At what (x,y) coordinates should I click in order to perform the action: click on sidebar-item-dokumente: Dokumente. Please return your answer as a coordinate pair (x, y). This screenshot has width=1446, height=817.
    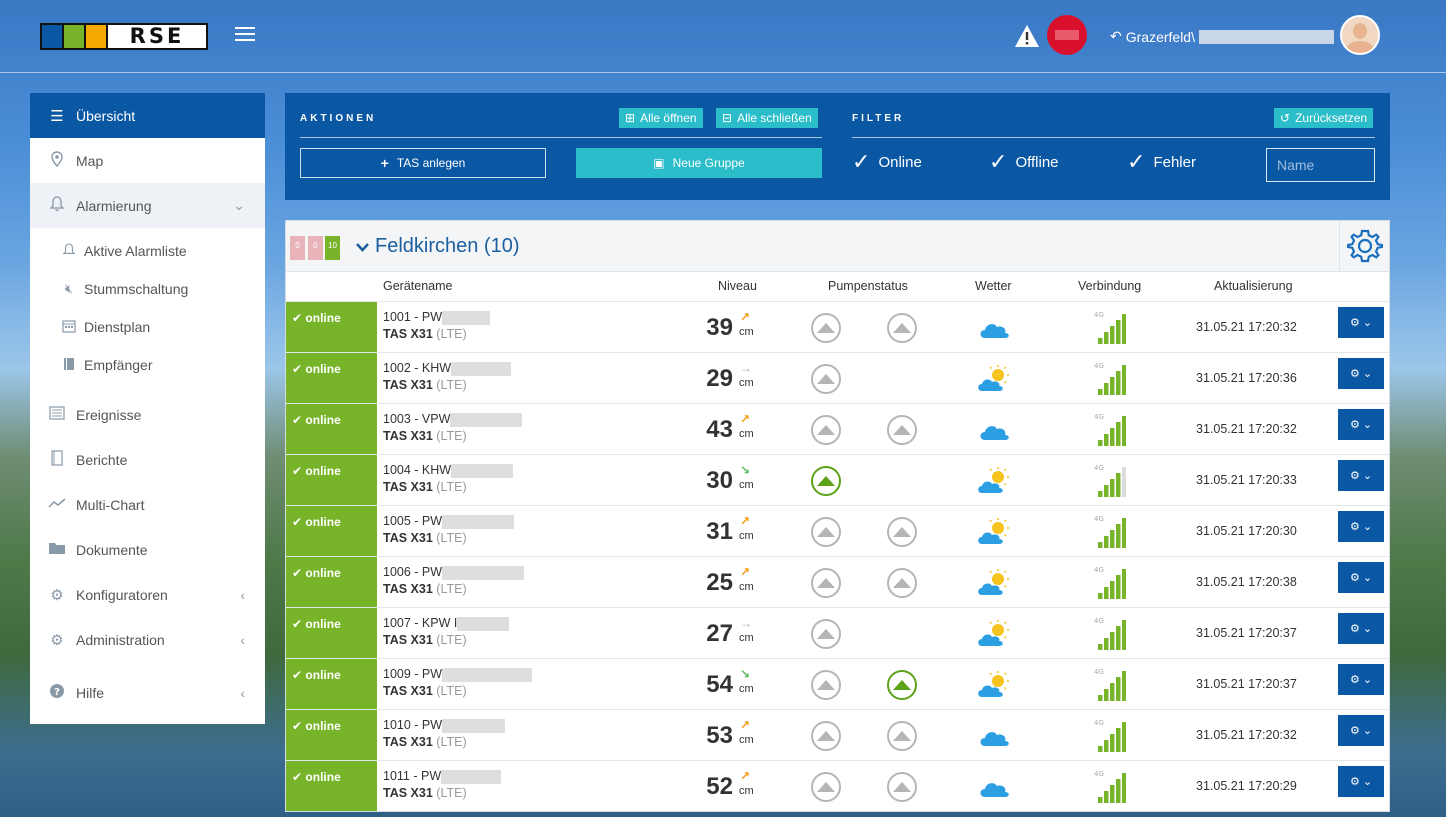
    Looking at the image, I should click on (147, 549).